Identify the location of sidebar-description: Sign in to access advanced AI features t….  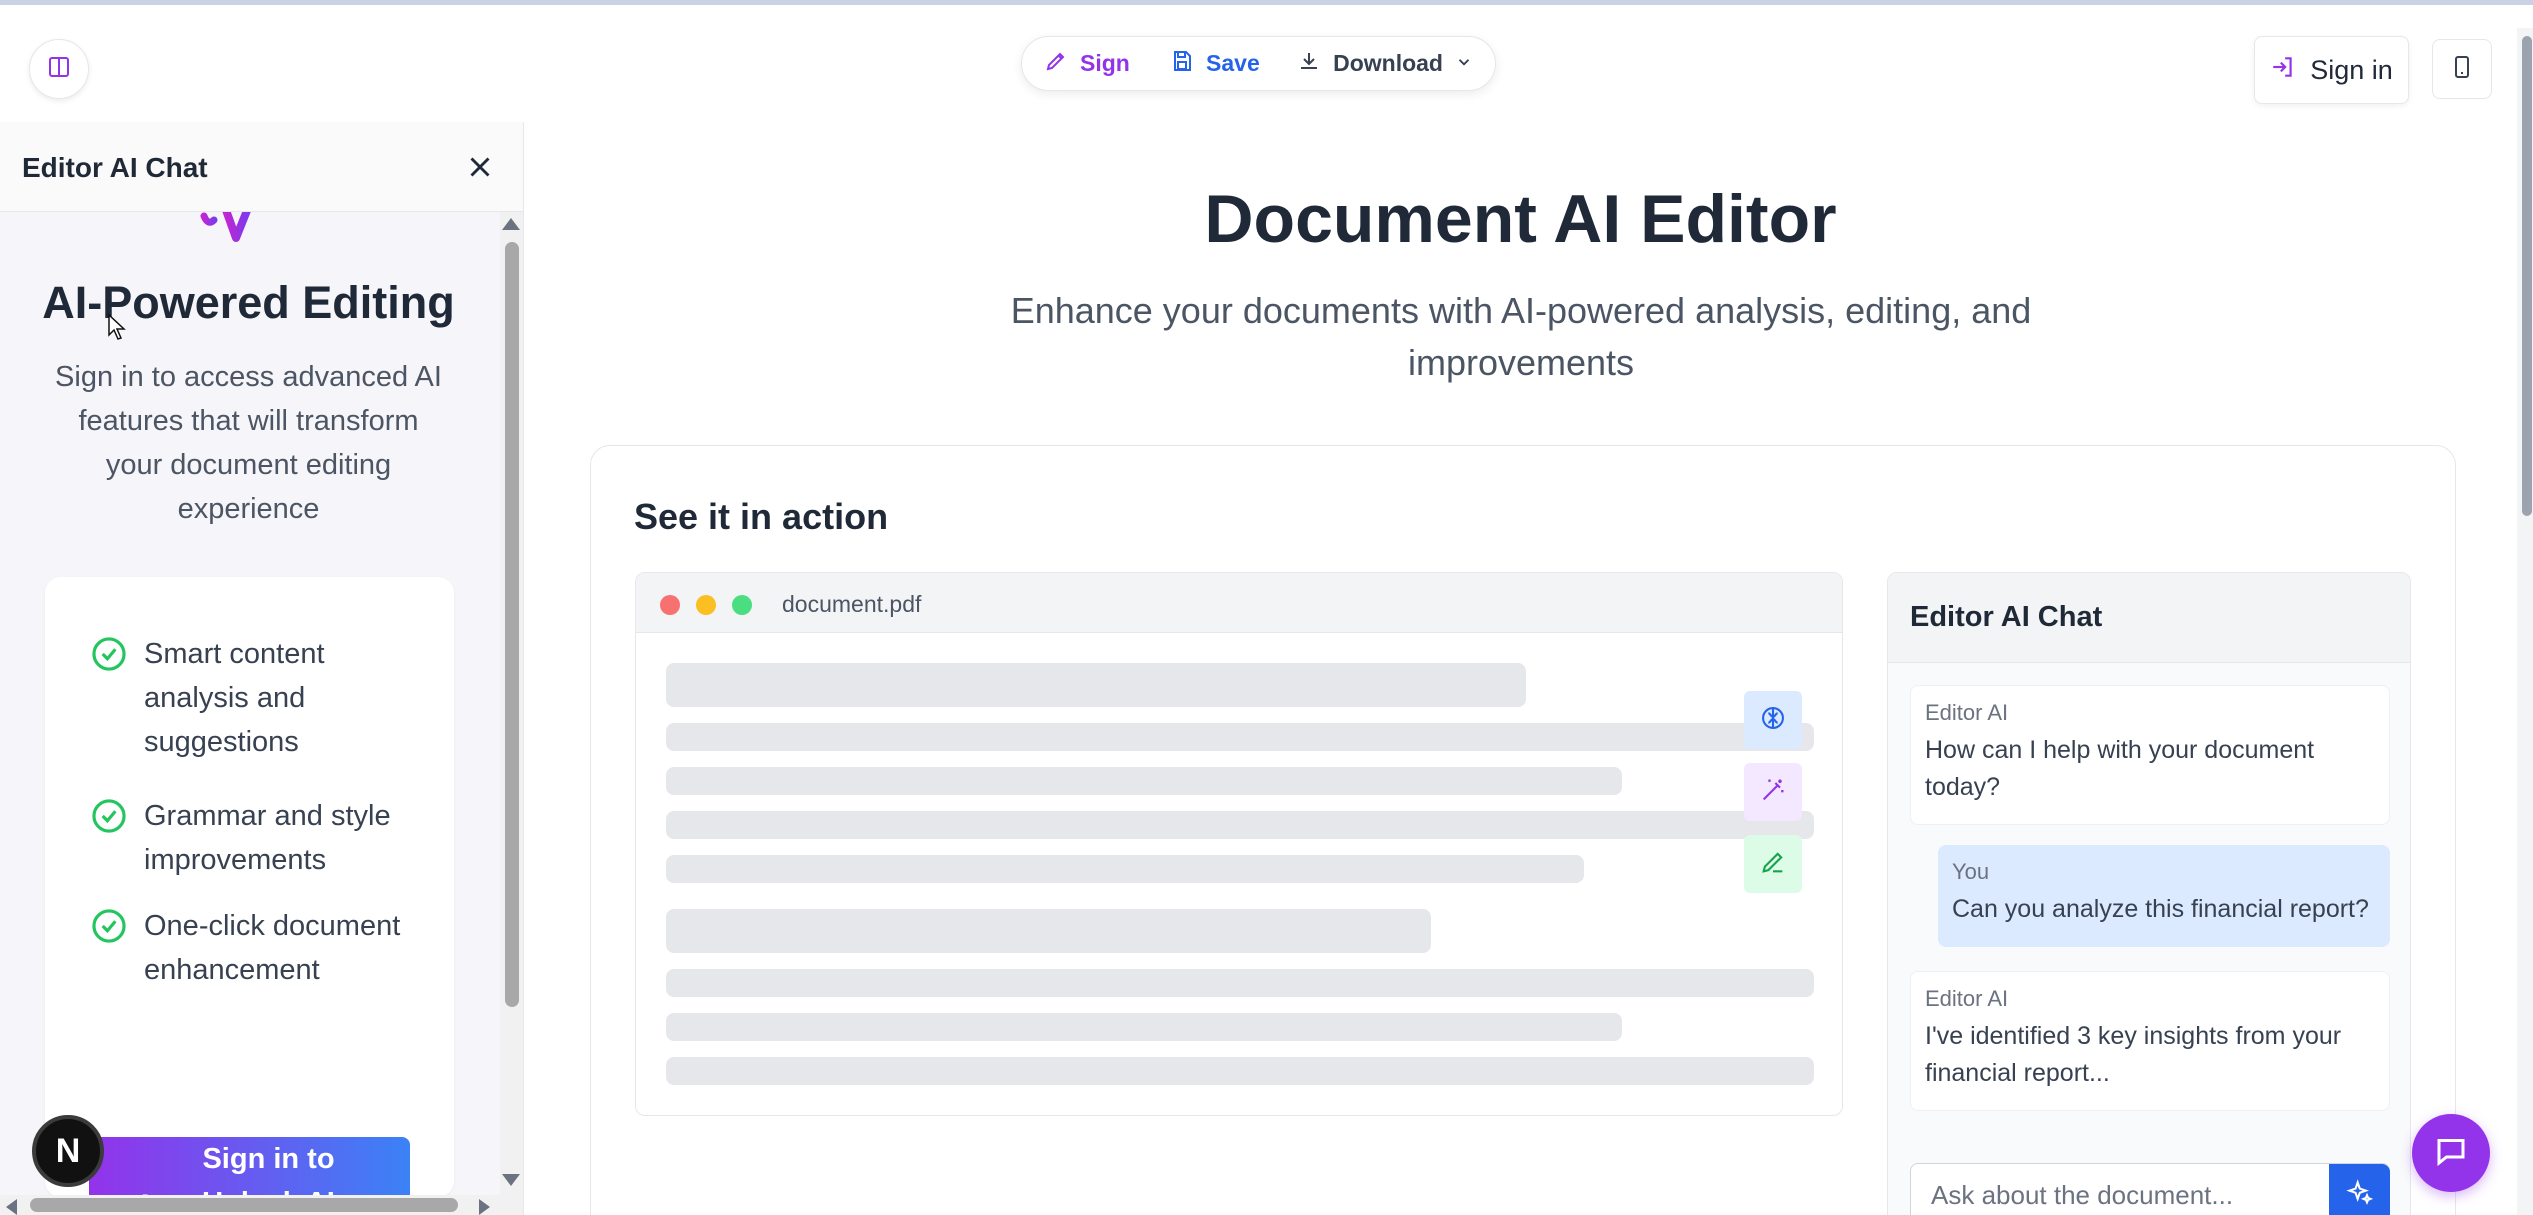
(248, 443).